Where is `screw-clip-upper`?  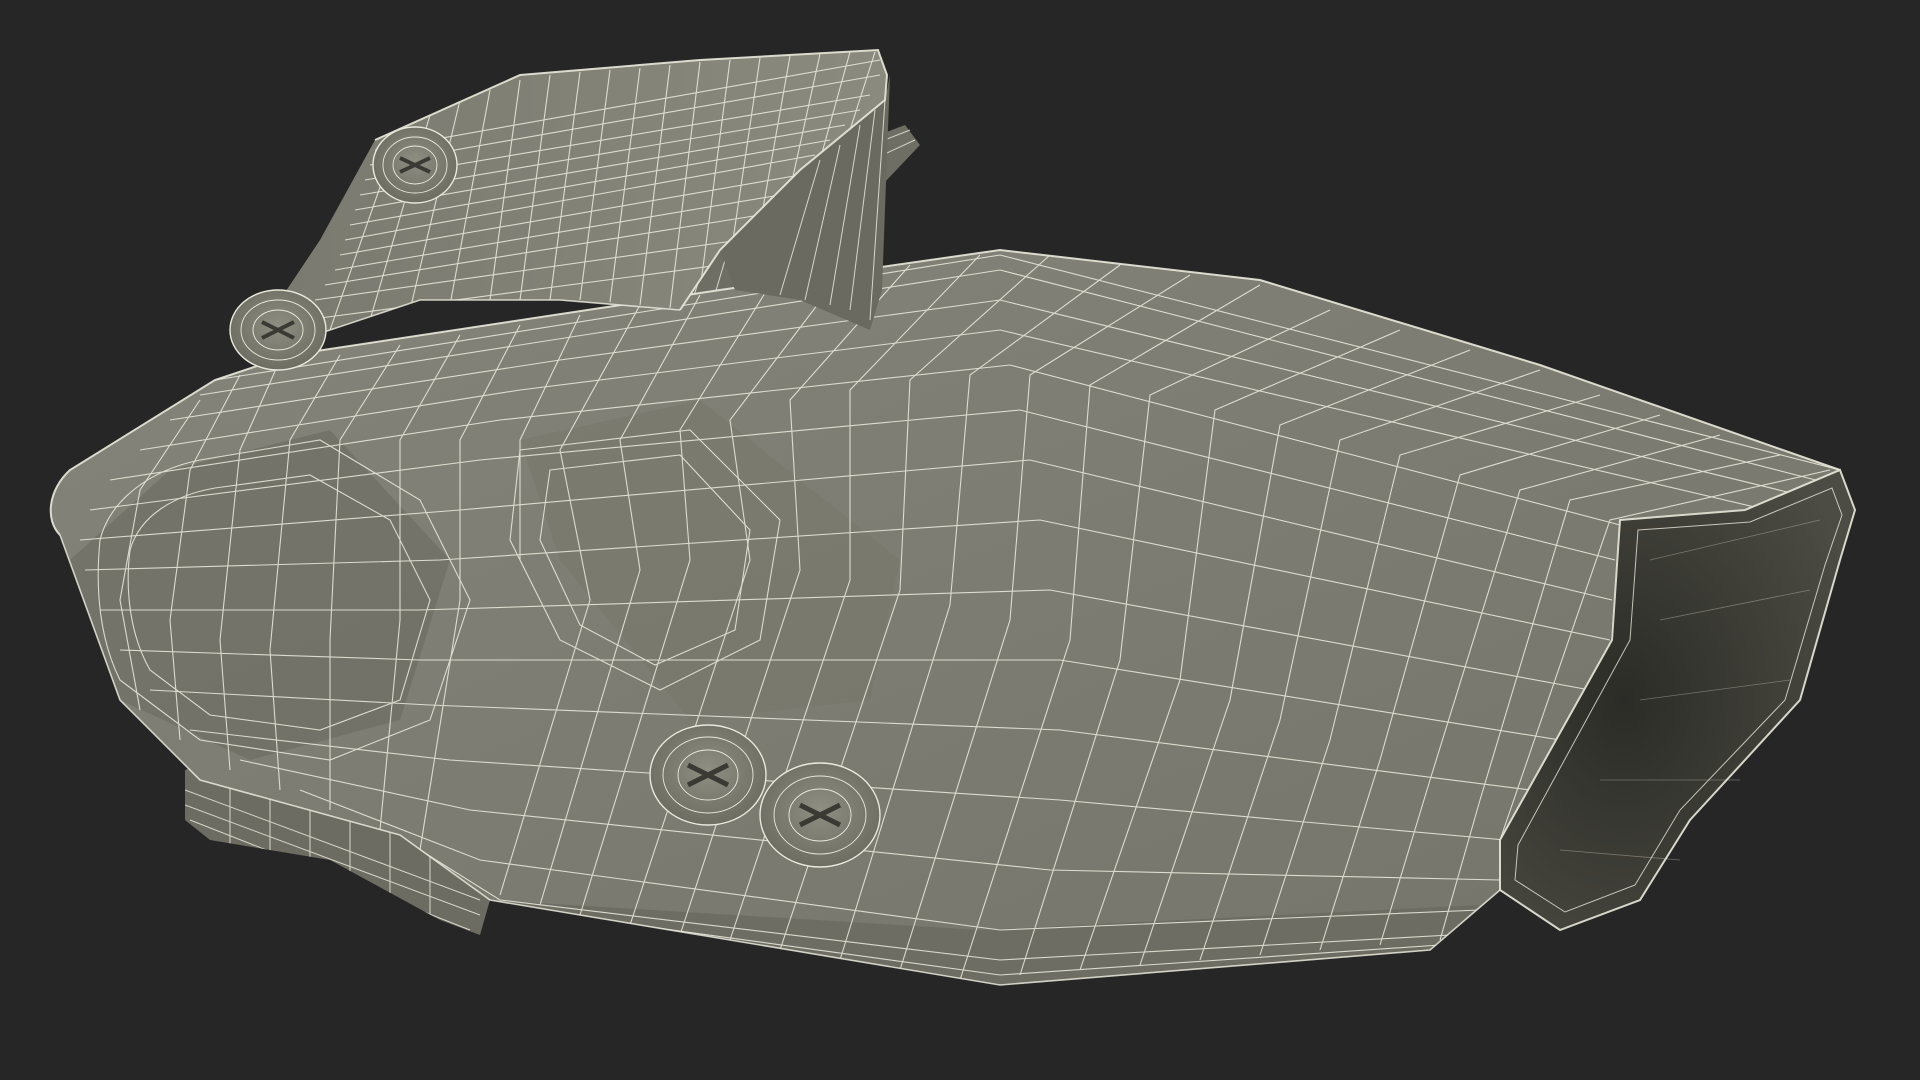 screw-clip-upper is located at coordinates (415, 165).